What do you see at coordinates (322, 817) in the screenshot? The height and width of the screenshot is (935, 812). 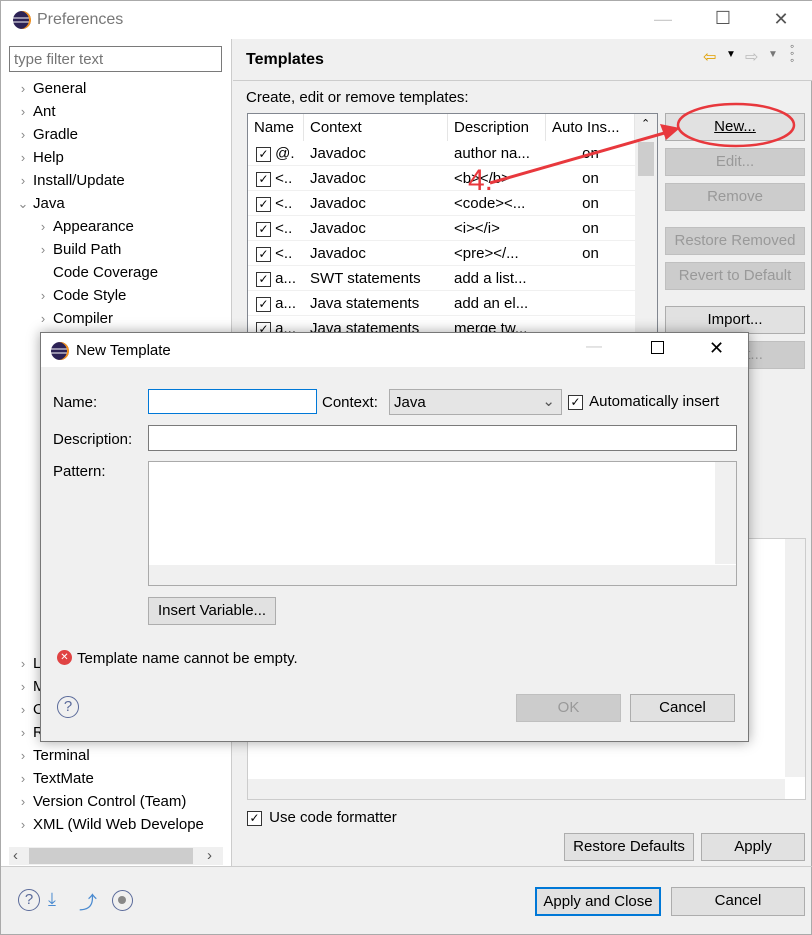 I see `use-code-formatter-checkbox: ✓ Use code formatter` at bounding box center [322, 817].